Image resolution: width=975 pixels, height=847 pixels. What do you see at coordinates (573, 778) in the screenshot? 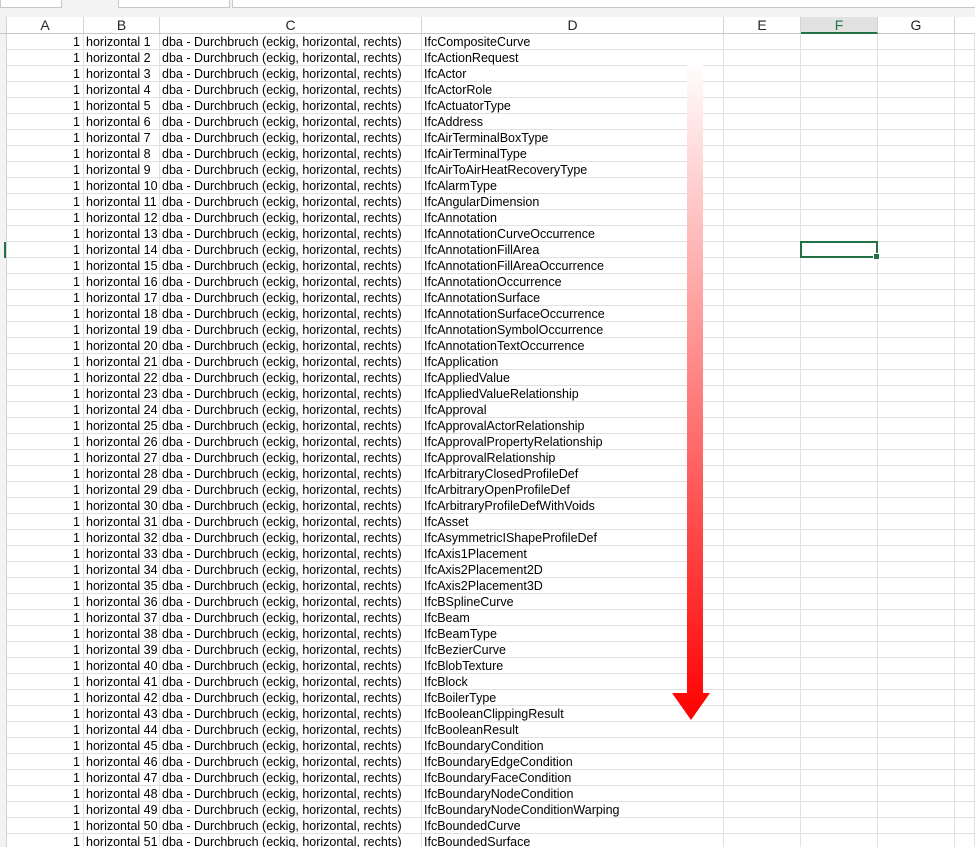
I see `cell-d: IfcBoundaryFaceCondition` at bounding box center [573, 778].